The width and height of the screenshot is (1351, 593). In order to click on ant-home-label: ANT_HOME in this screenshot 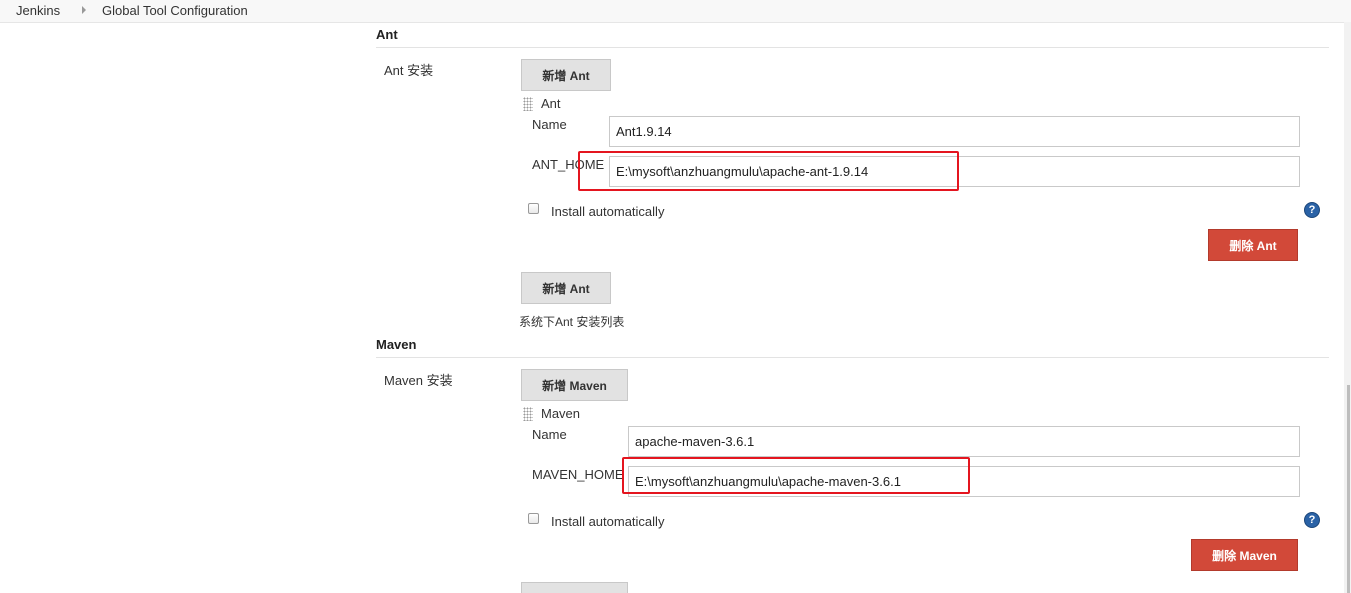, I will do `click(568, 164)`.